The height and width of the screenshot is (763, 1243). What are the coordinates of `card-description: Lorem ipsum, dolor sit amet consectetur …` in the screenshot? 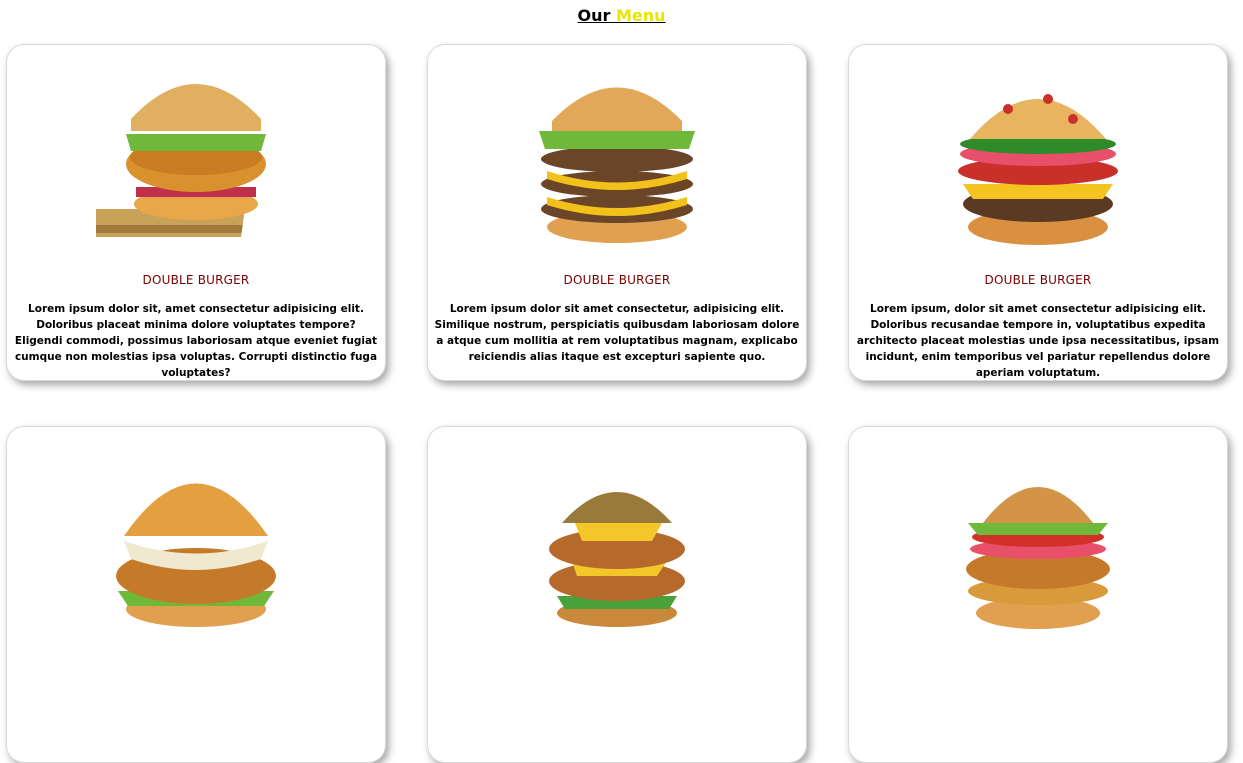 It's located at (1038, 341).